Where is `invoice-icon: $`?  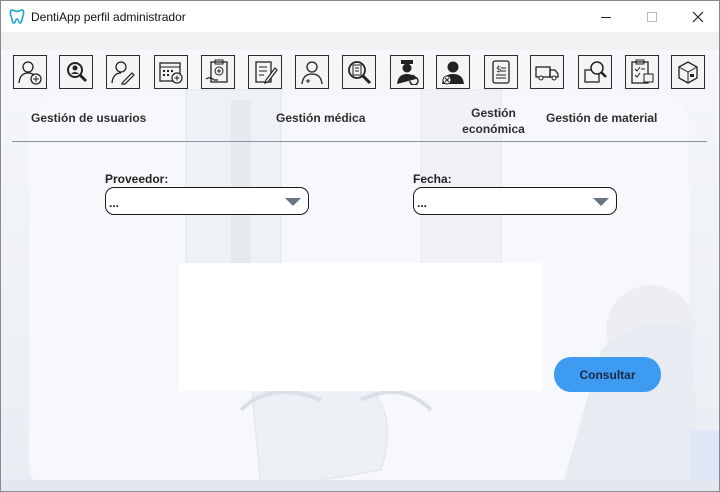
invoice-icon: $ is located at coordinates (501, 72).